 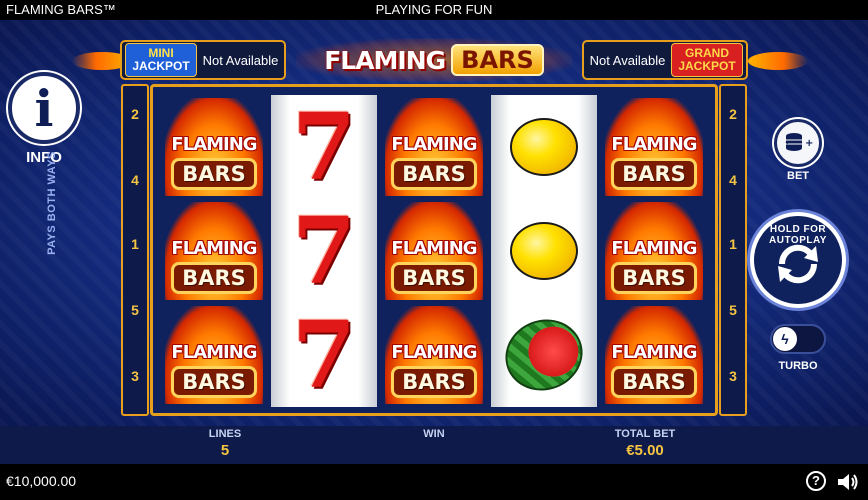 I want to click on bet-button: ‹ +, so click(x=798, y=143).